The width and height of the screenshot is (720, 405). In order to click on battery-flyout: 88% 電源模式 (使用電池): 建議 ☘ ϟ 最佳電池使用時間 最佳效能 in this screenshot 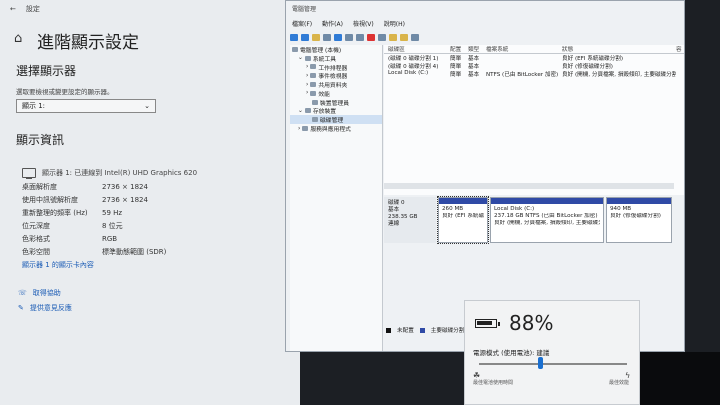, I will do `click(552, 352)`.